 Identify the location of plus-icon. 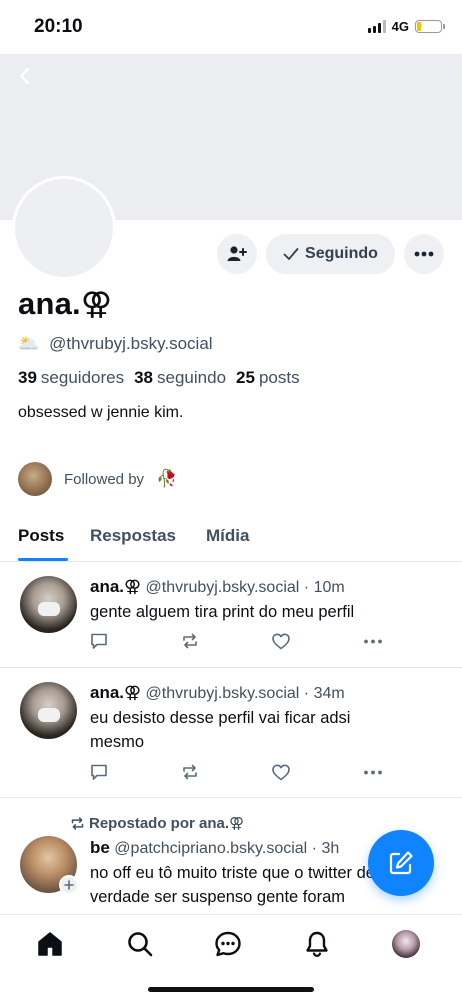
(69, 885).